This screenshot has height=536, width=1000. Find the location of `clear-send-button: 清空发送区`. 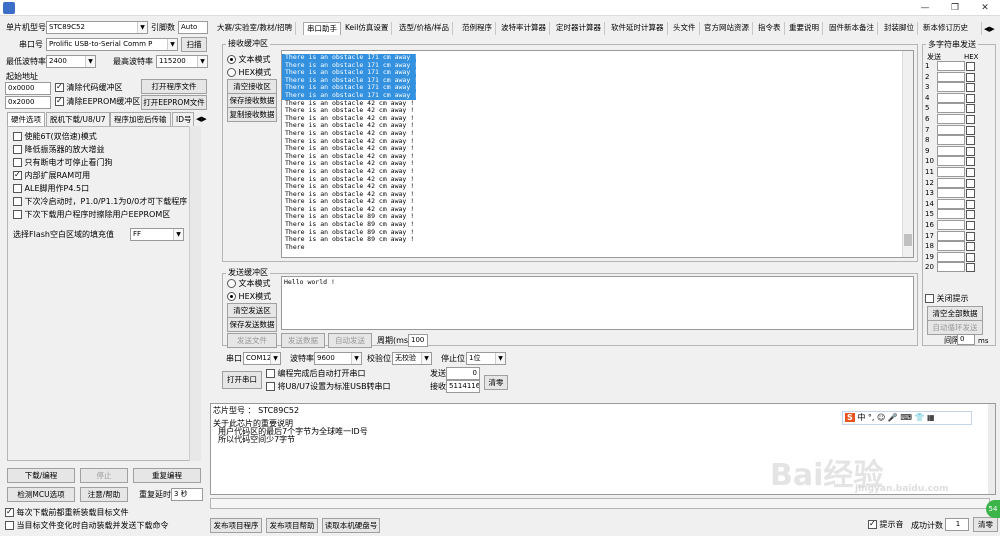

clear-send-button: 清空发送区 is located at coordinates (252, 310).